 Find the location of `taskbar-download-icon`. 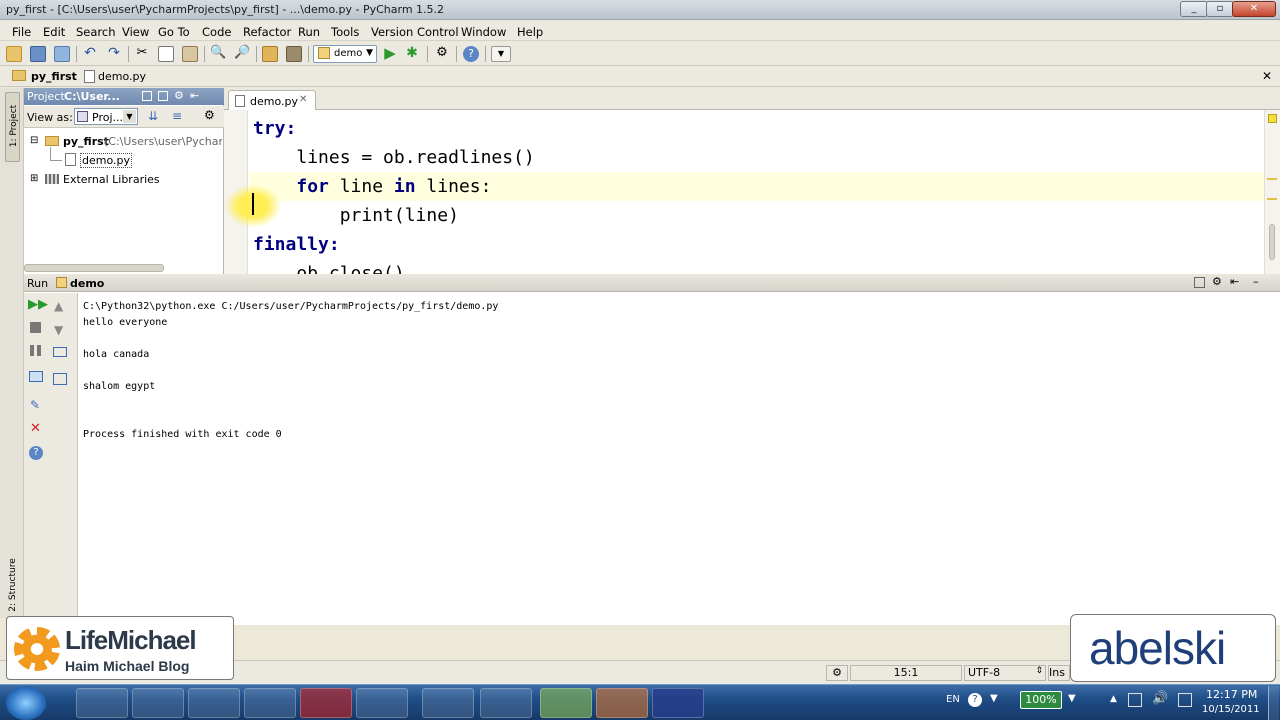

taskbar-download-icon is located at coordinates (448, 703).